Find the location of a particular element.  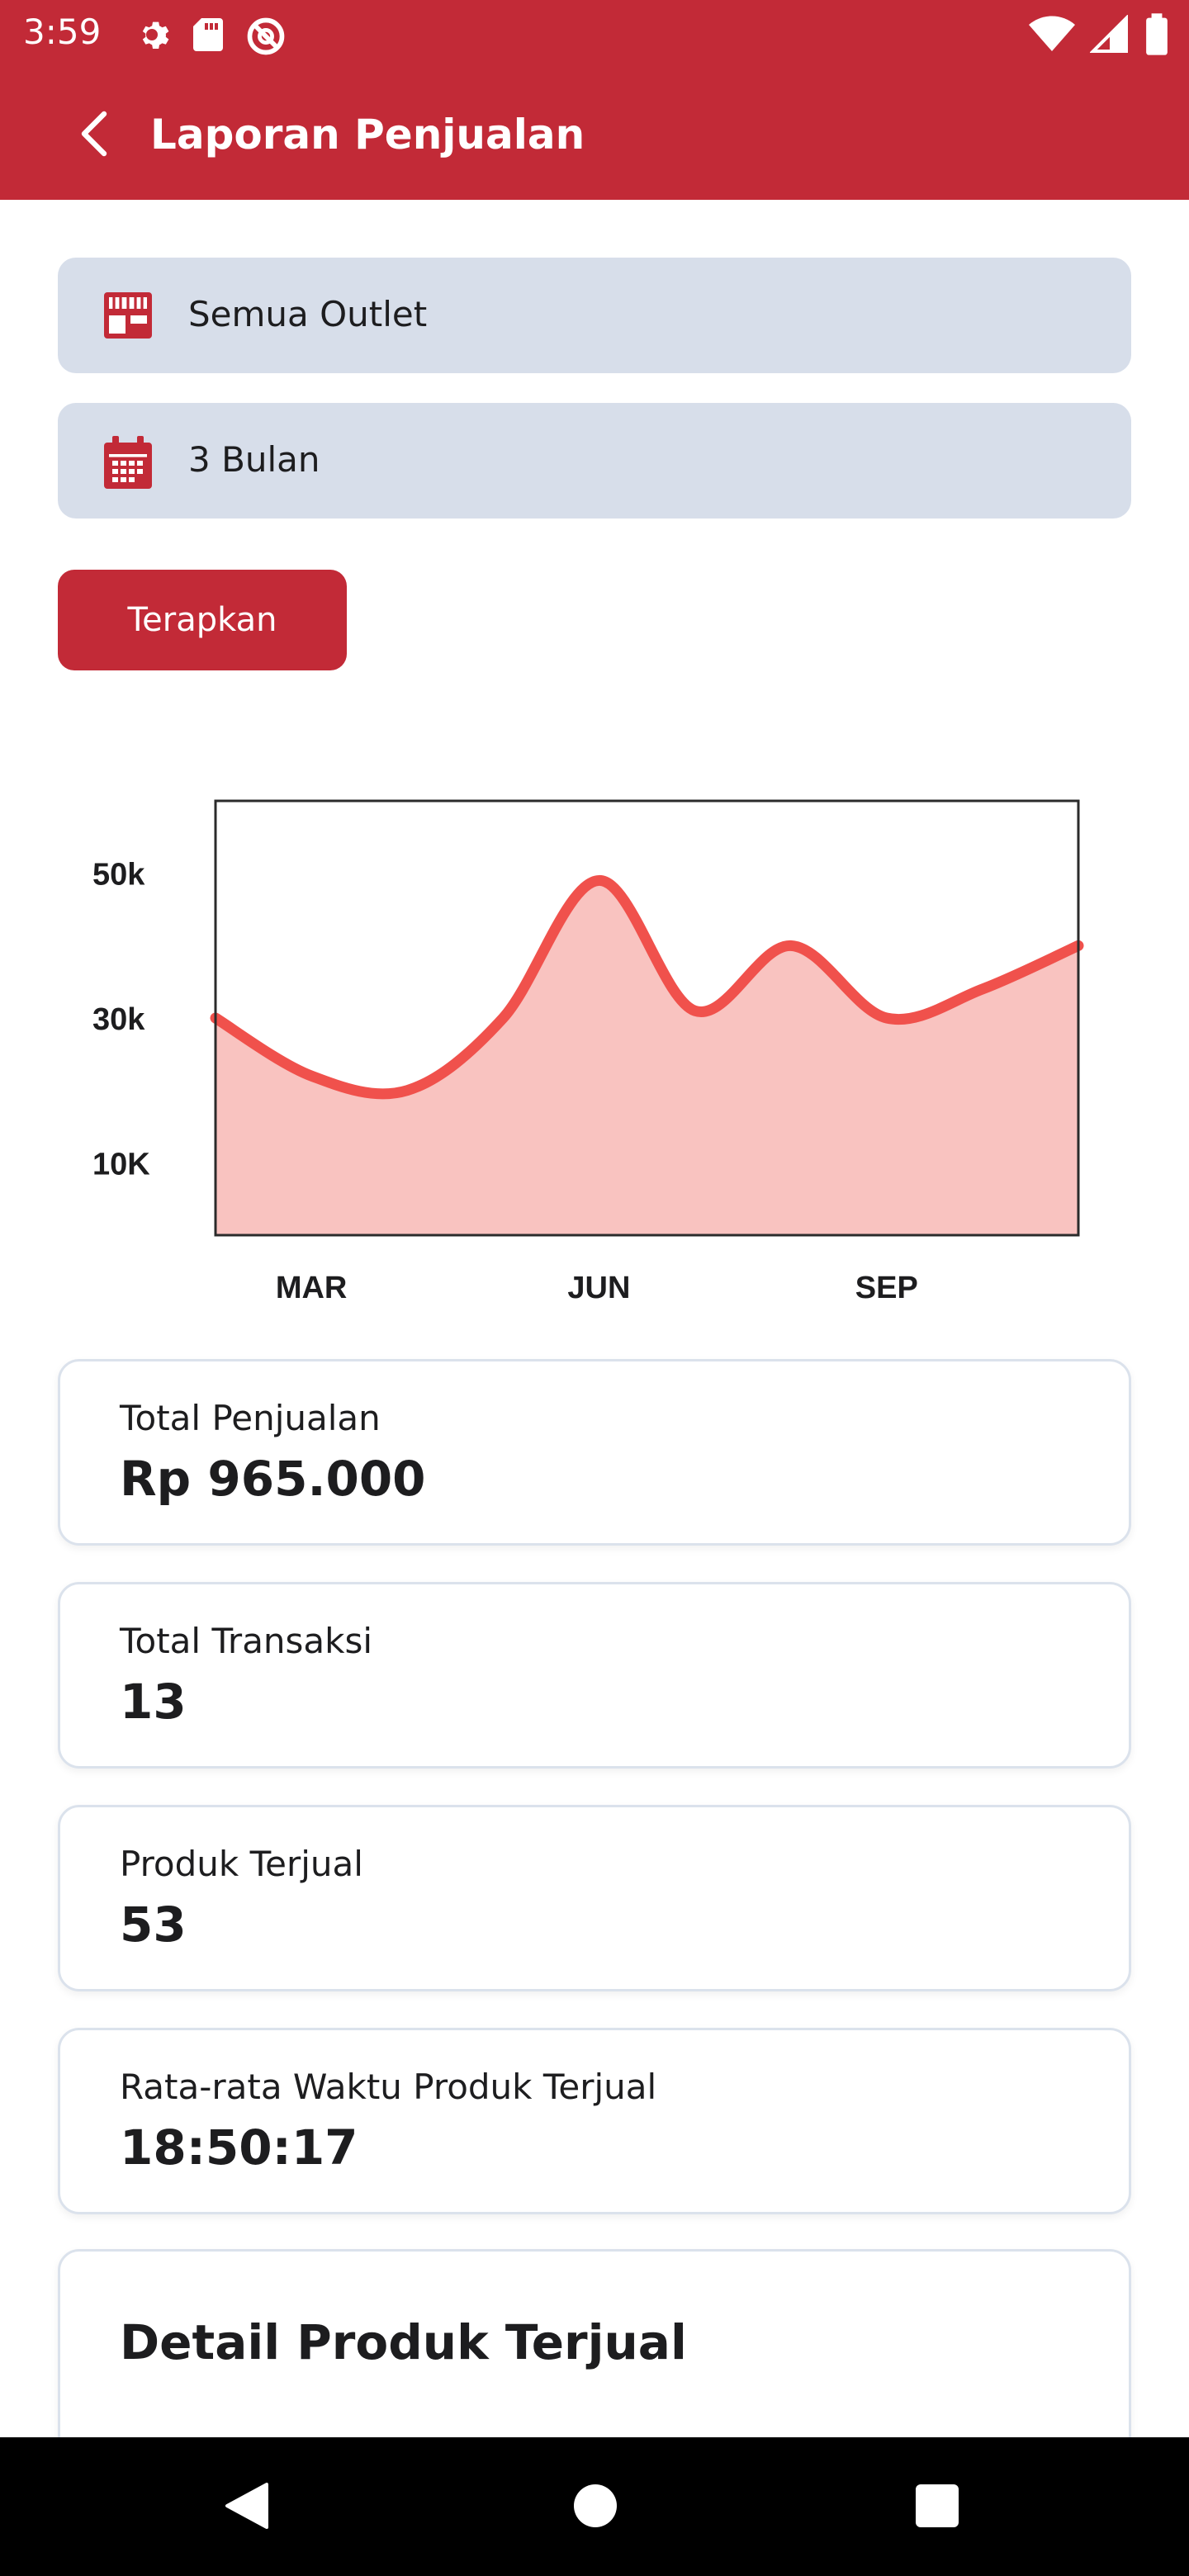

stat-value: 53 is located at coordinates (153, 1924).